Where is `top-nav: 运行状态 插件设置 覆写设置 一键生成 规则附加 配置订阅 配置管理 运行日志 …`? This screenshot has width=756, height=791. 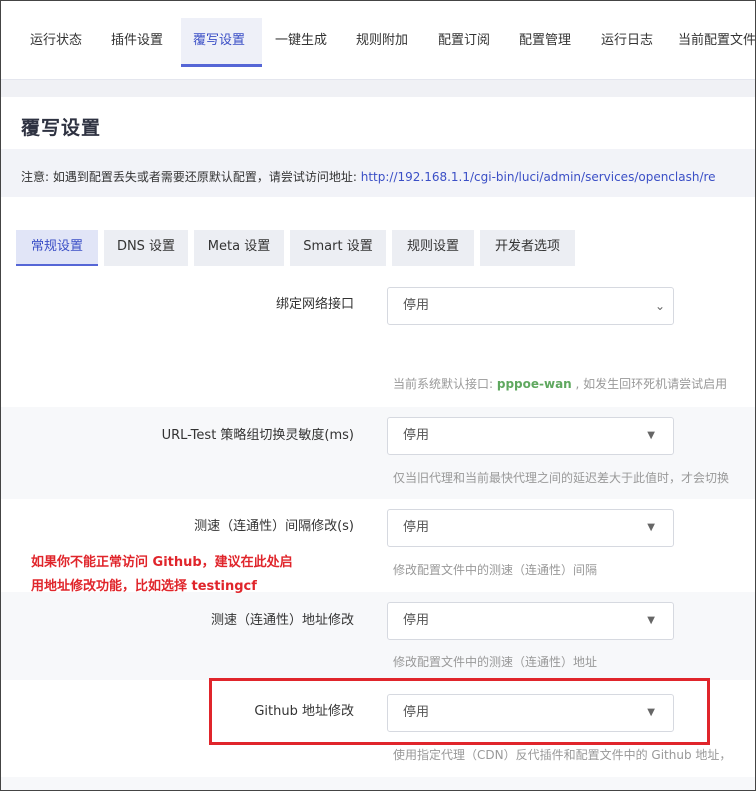 top-nav: 运行状态 插件设置 覆写设置 一键生成 规则附加 配置订阅 配置管理 运行日志 … is located at coordinates (378, 40).